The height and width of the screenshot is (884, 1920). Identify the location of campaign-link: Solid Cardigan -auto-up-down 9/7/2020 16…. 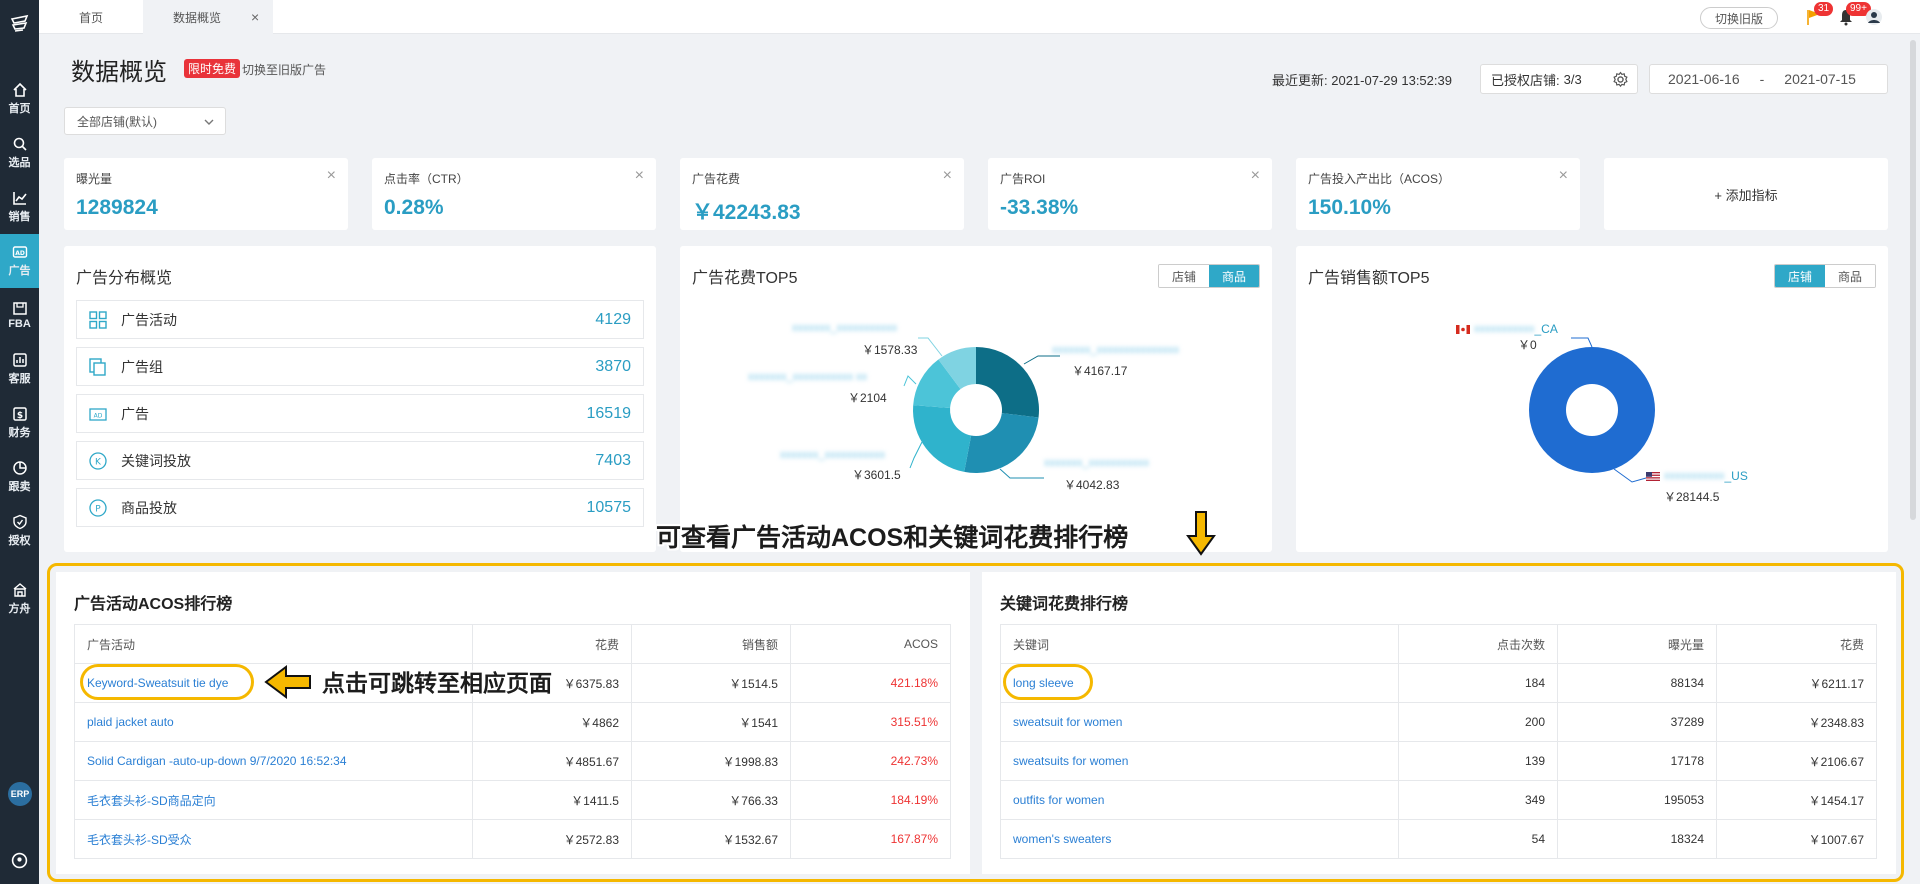
(273, 761).